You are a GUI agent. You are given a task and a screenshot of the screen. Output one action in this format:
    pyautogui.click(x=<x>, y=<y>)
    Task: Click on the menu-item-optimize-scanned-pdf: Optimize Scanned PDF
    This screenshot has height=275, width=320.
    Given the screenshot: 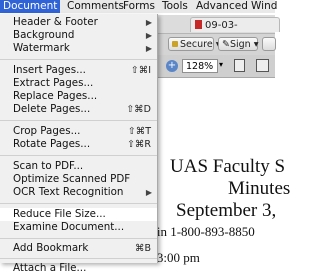 What is the action you would take?
    pyautogui.click(x=78, y=179)
    